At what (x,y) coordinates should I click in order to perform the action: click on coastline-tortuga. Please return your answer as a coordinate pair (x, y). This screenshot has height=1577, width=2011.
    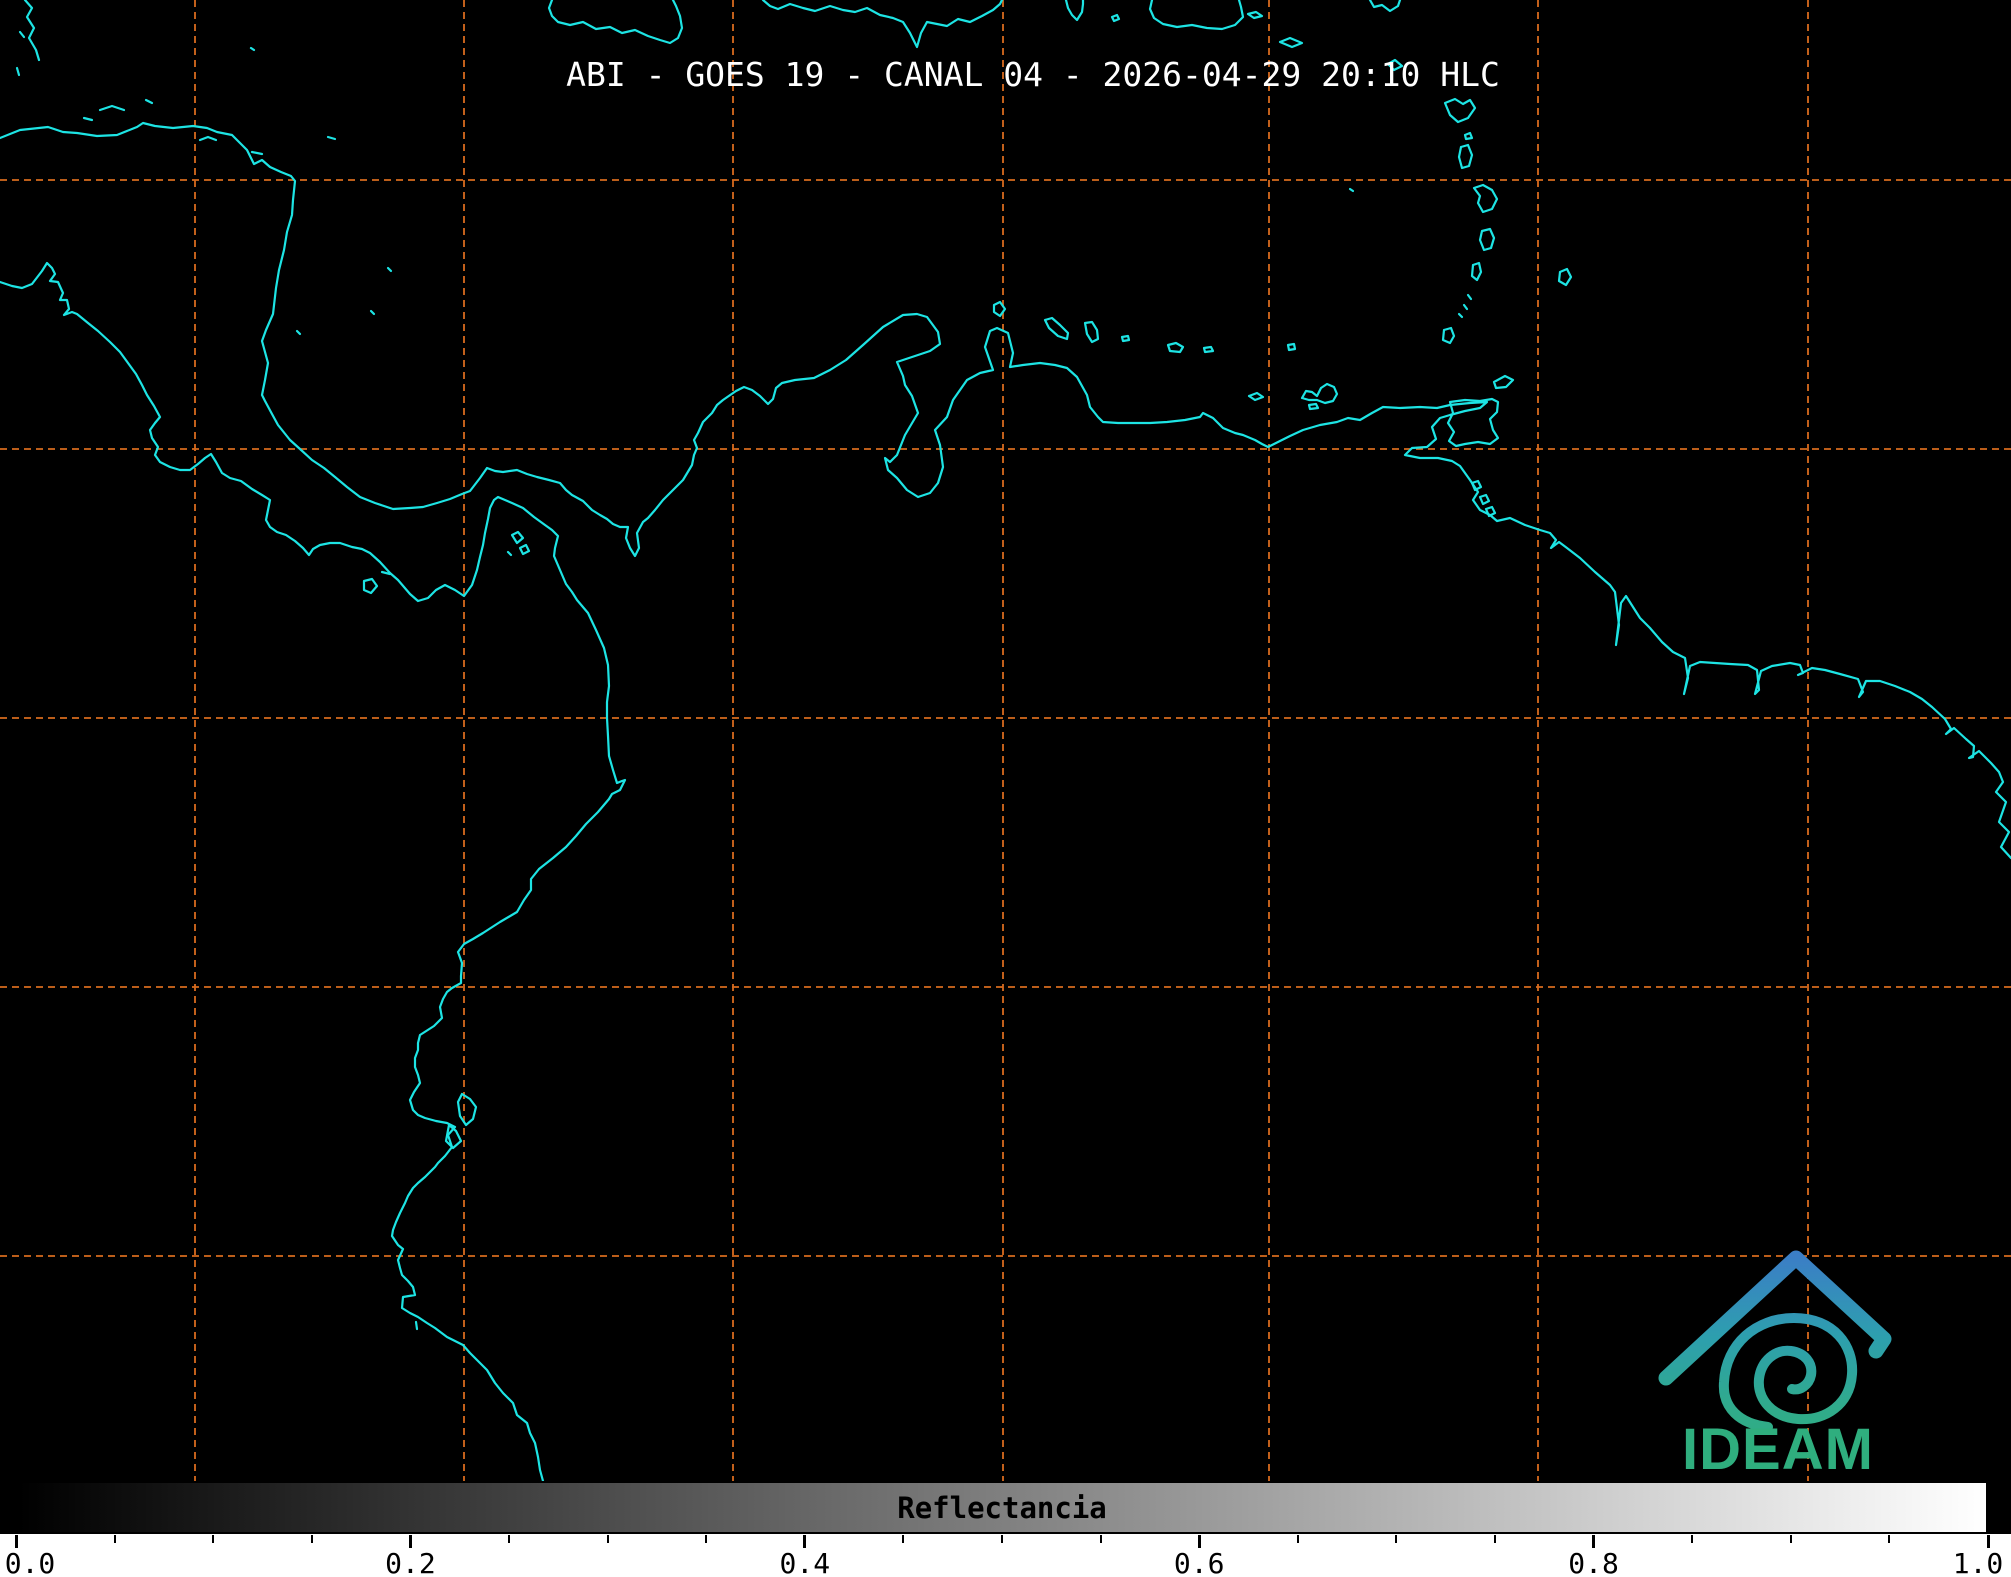
    Looking at the image, I should click on (1256, 396).